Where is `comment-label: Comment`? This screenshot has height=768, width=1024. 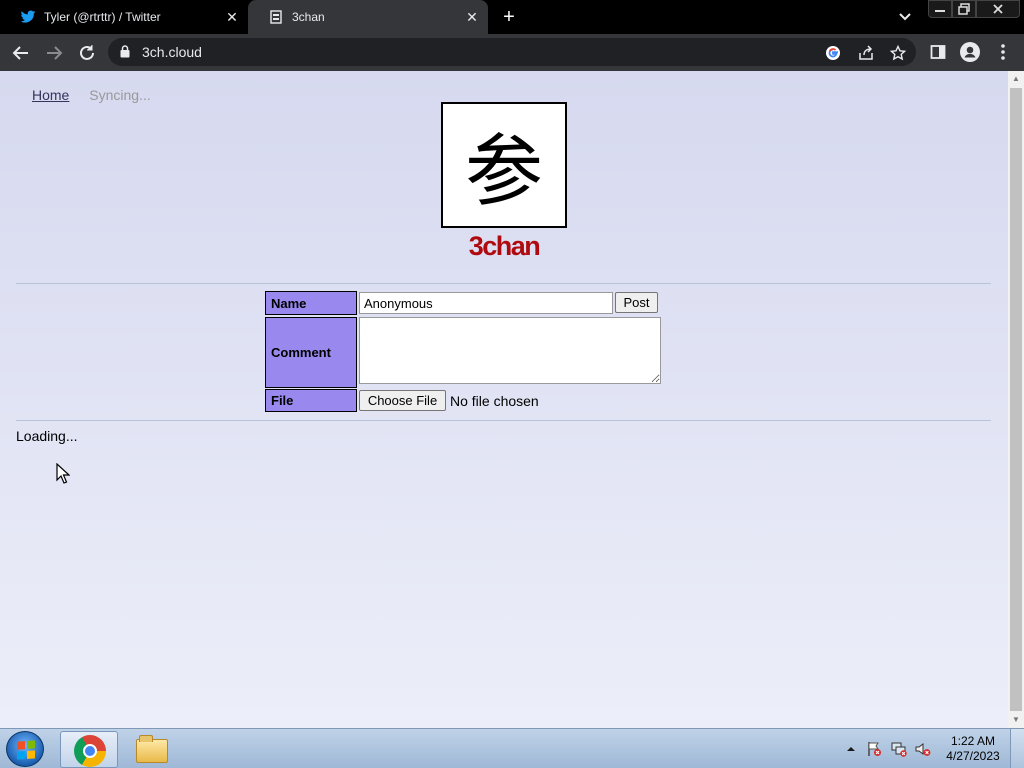 comment-label: Comment is located at coordinates (311, 352).